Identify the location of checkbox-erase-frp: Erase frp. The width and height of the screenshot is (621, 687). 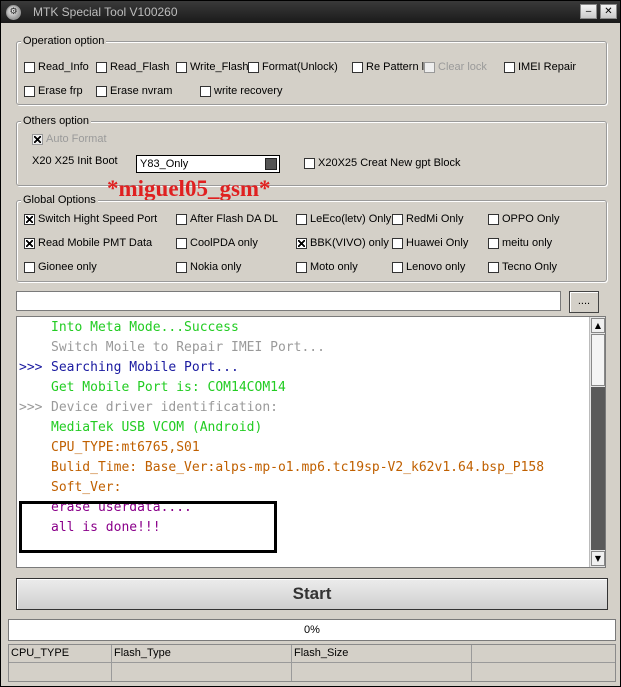
(53, 91).